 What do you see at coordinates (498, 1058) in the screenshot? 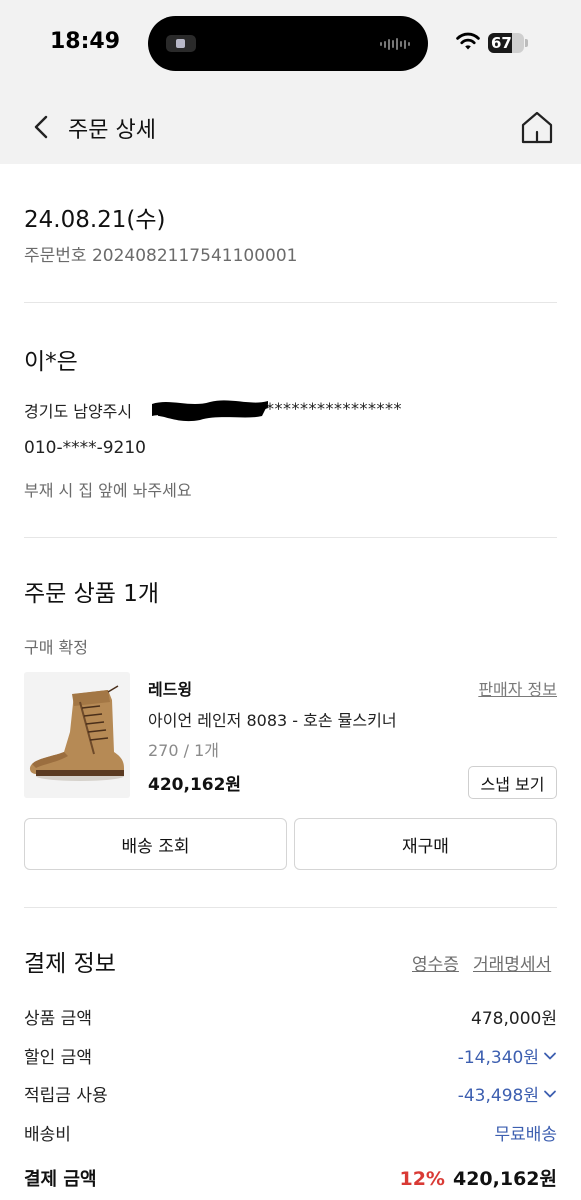
I see `discount-text: -14,340원` at bounding box center [498, 1058].